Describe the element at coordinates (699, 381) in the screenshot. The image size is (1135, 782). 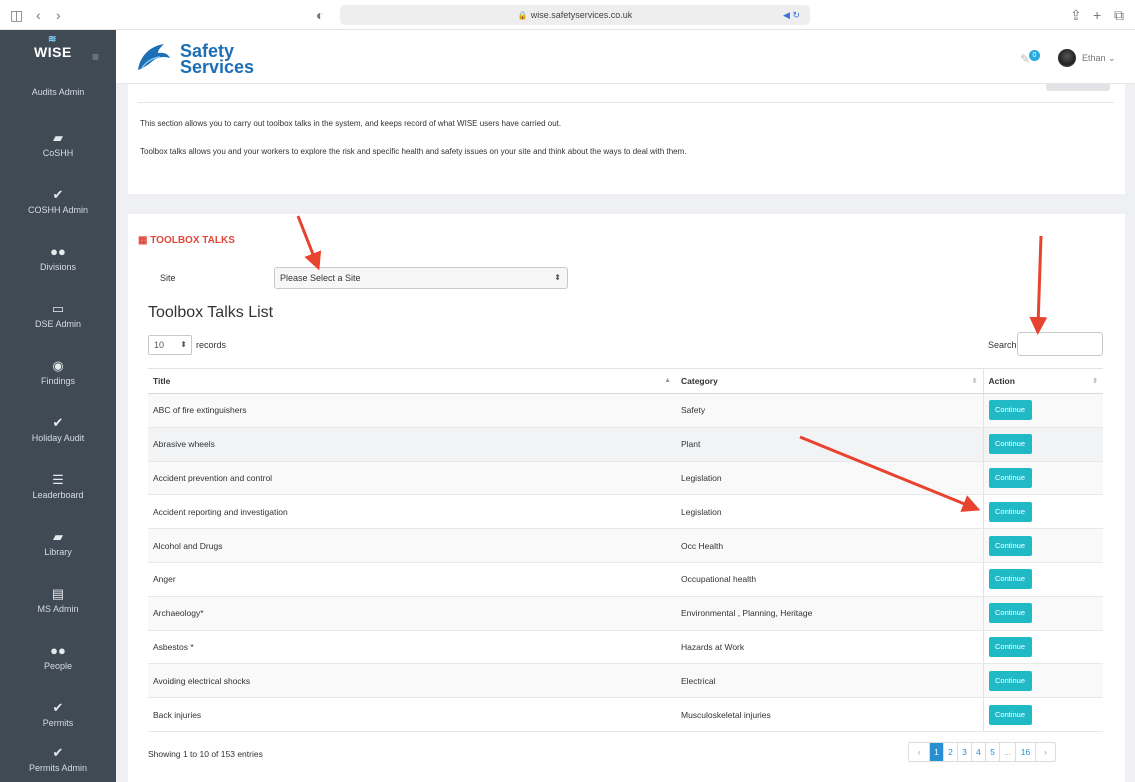
I see `column-header-label: Category` at that location.